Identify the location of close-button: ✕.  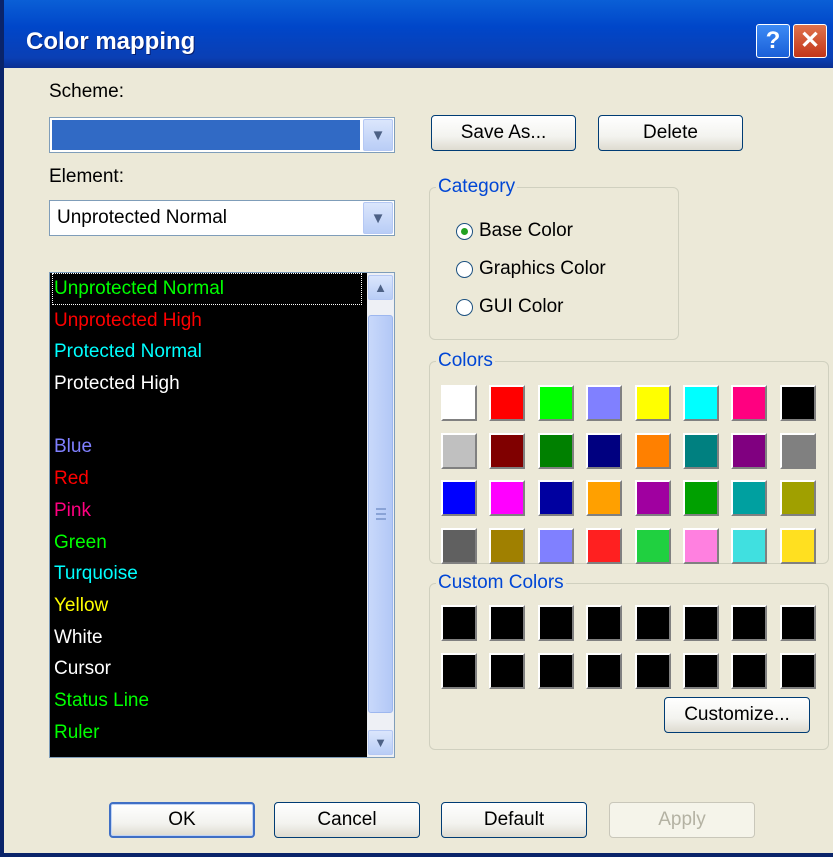
(810, 41).